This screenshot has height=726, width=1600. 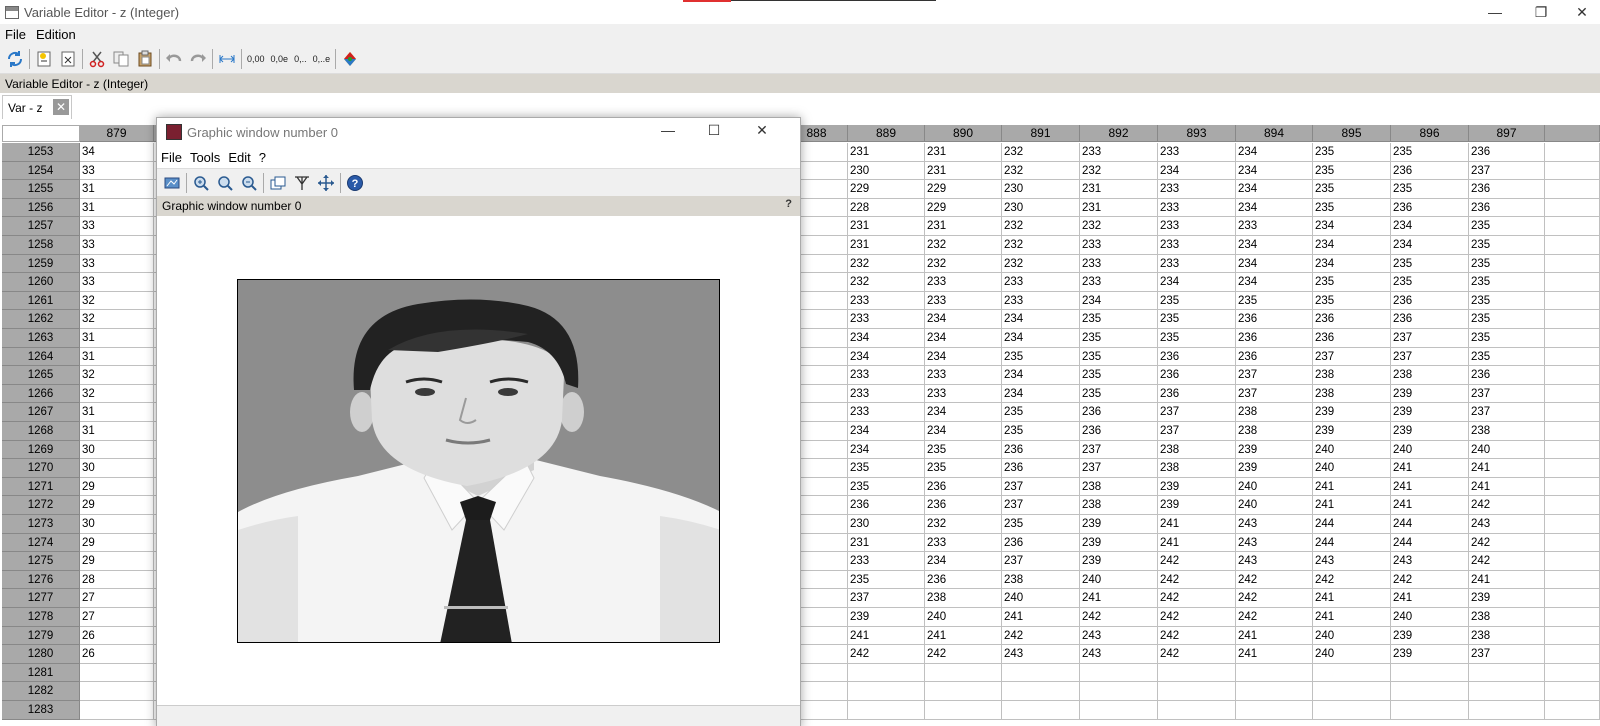 What do you see at coordinates (1582, 12) in the screenshot?
I see `close-button: ✕` at bounding box center [1582, 12].